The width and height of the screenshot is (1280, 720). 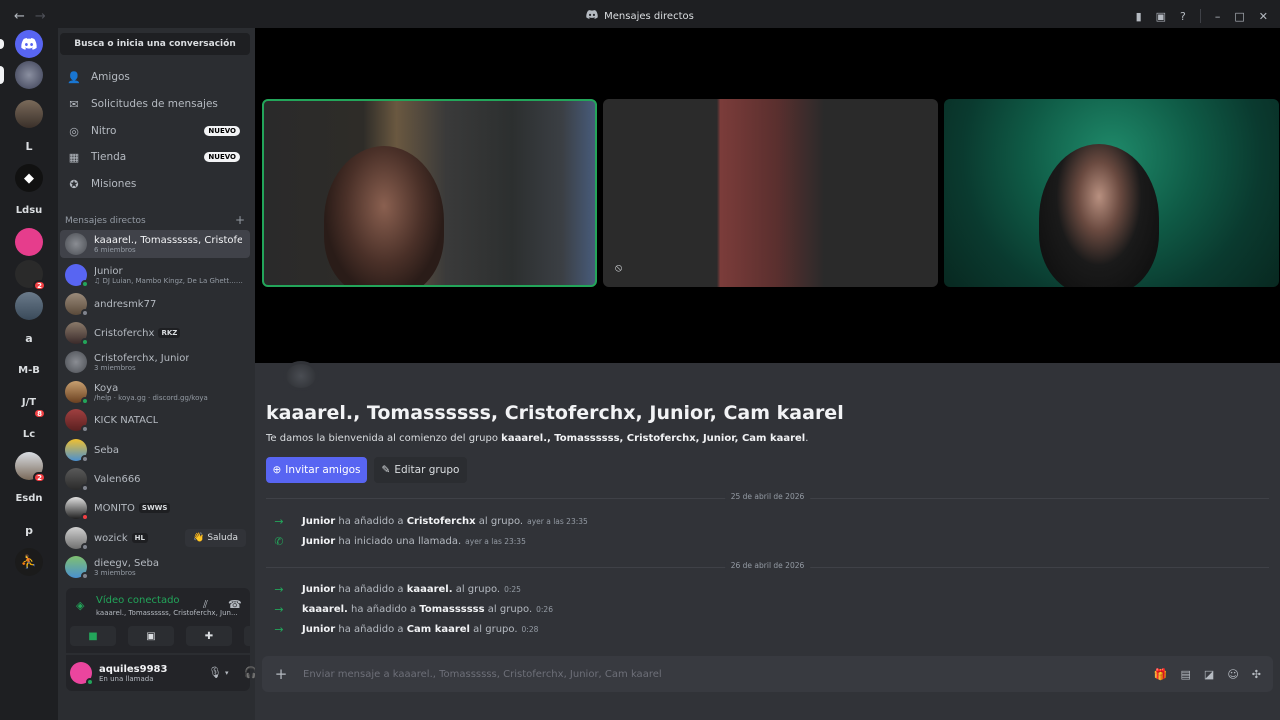 I want to click on dm-header-label: Mensajes directos, so click(x=105, y=221).